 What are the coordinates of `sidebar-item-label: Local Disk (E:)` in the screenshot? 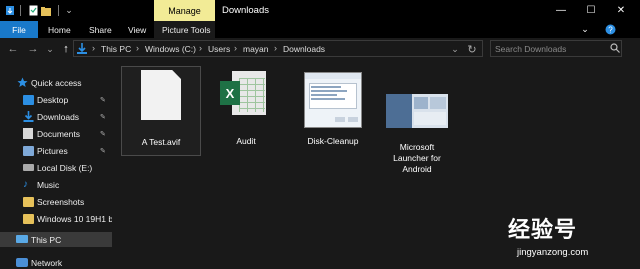 It's located at (65, 167).